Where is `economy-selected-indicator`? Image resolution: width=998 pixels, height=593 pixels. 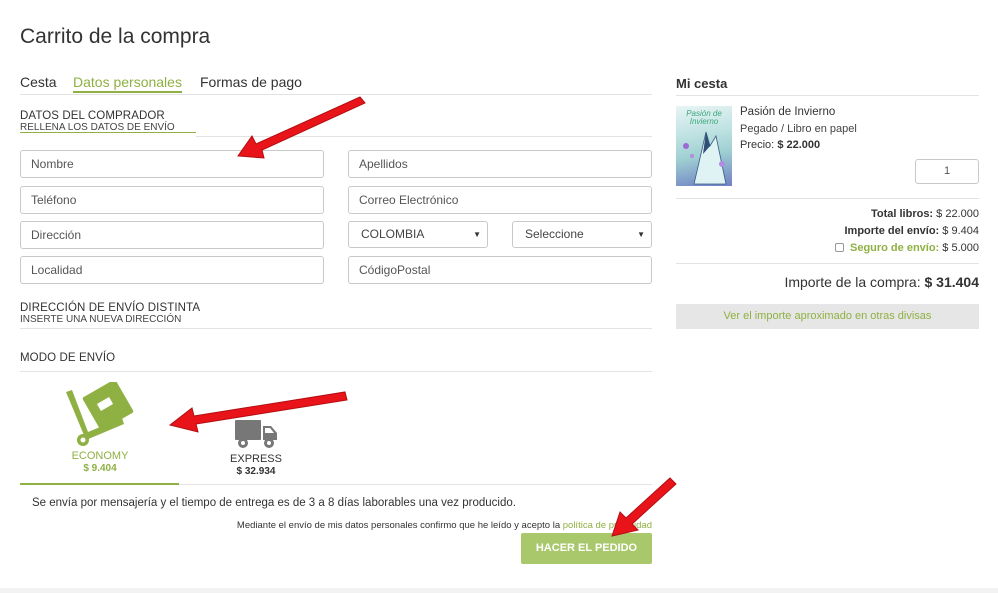
economy-selected-indicator is located at coordinates (99, 484).